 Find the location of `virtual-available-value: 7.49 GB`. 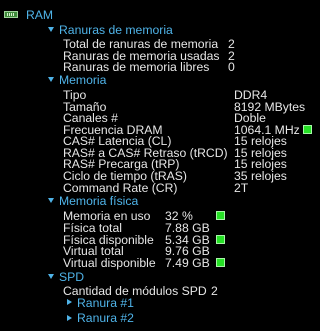

virtual-available-value: 7.49 GB is located at coordinates (187, 263).